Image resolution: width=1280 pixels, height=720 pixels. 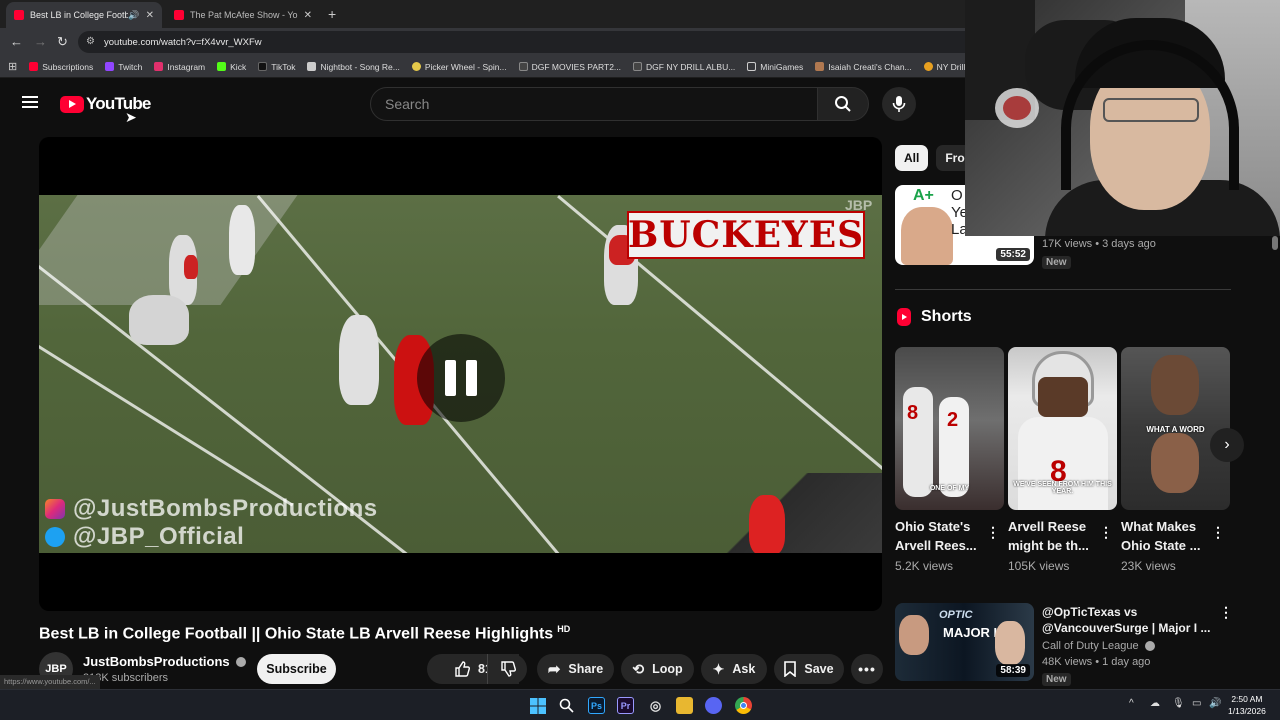 What do you see at coordinates (84, 15) in the screenshot?
I see `tab-active: Best LB in College Football 🔊 ✕` at bounding box center [84, 15].